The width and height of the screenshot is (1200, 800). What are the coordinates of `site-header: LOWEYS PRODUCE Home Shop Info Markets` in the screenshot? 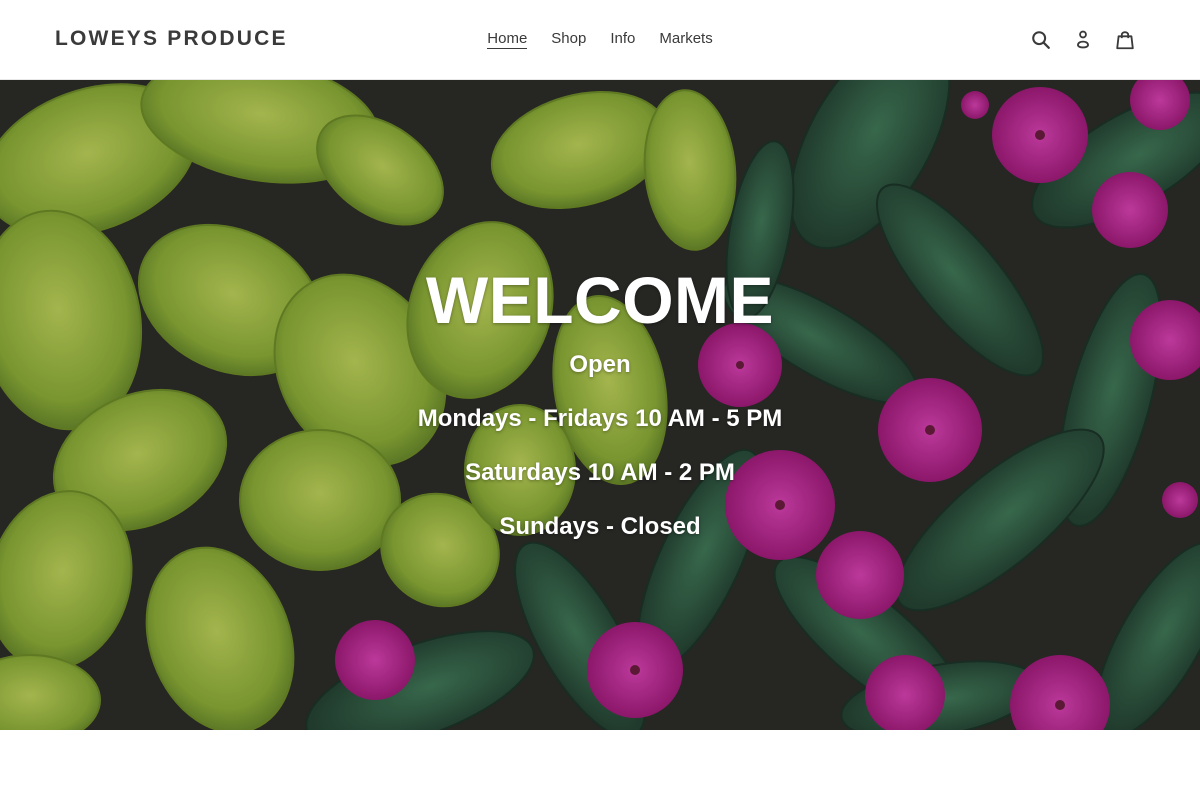 It's located at (600, 40).